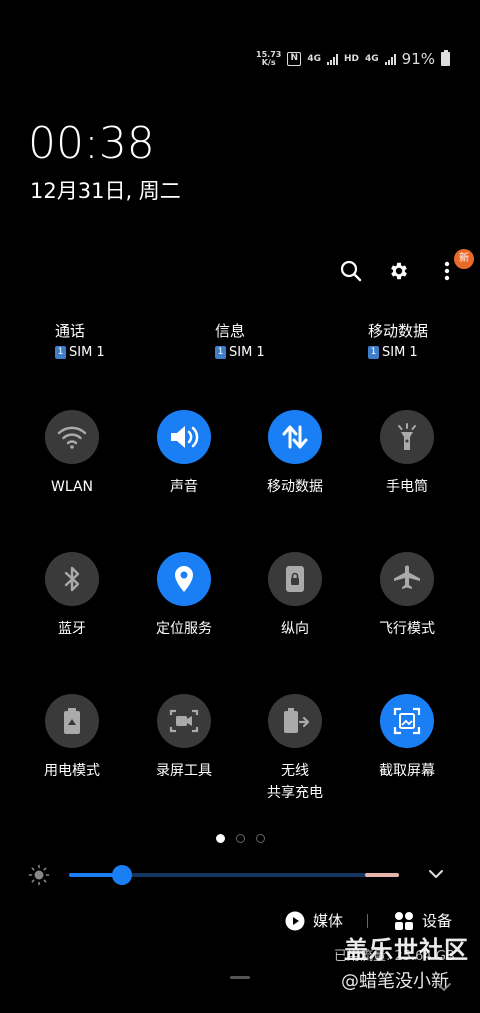 The width and height of the screenshot is (480, 1013). What do you see at coordinates (295, 793) in the screenshot?
I see `tile-label-line2: 共享充电` at bounding box center [295, 793].